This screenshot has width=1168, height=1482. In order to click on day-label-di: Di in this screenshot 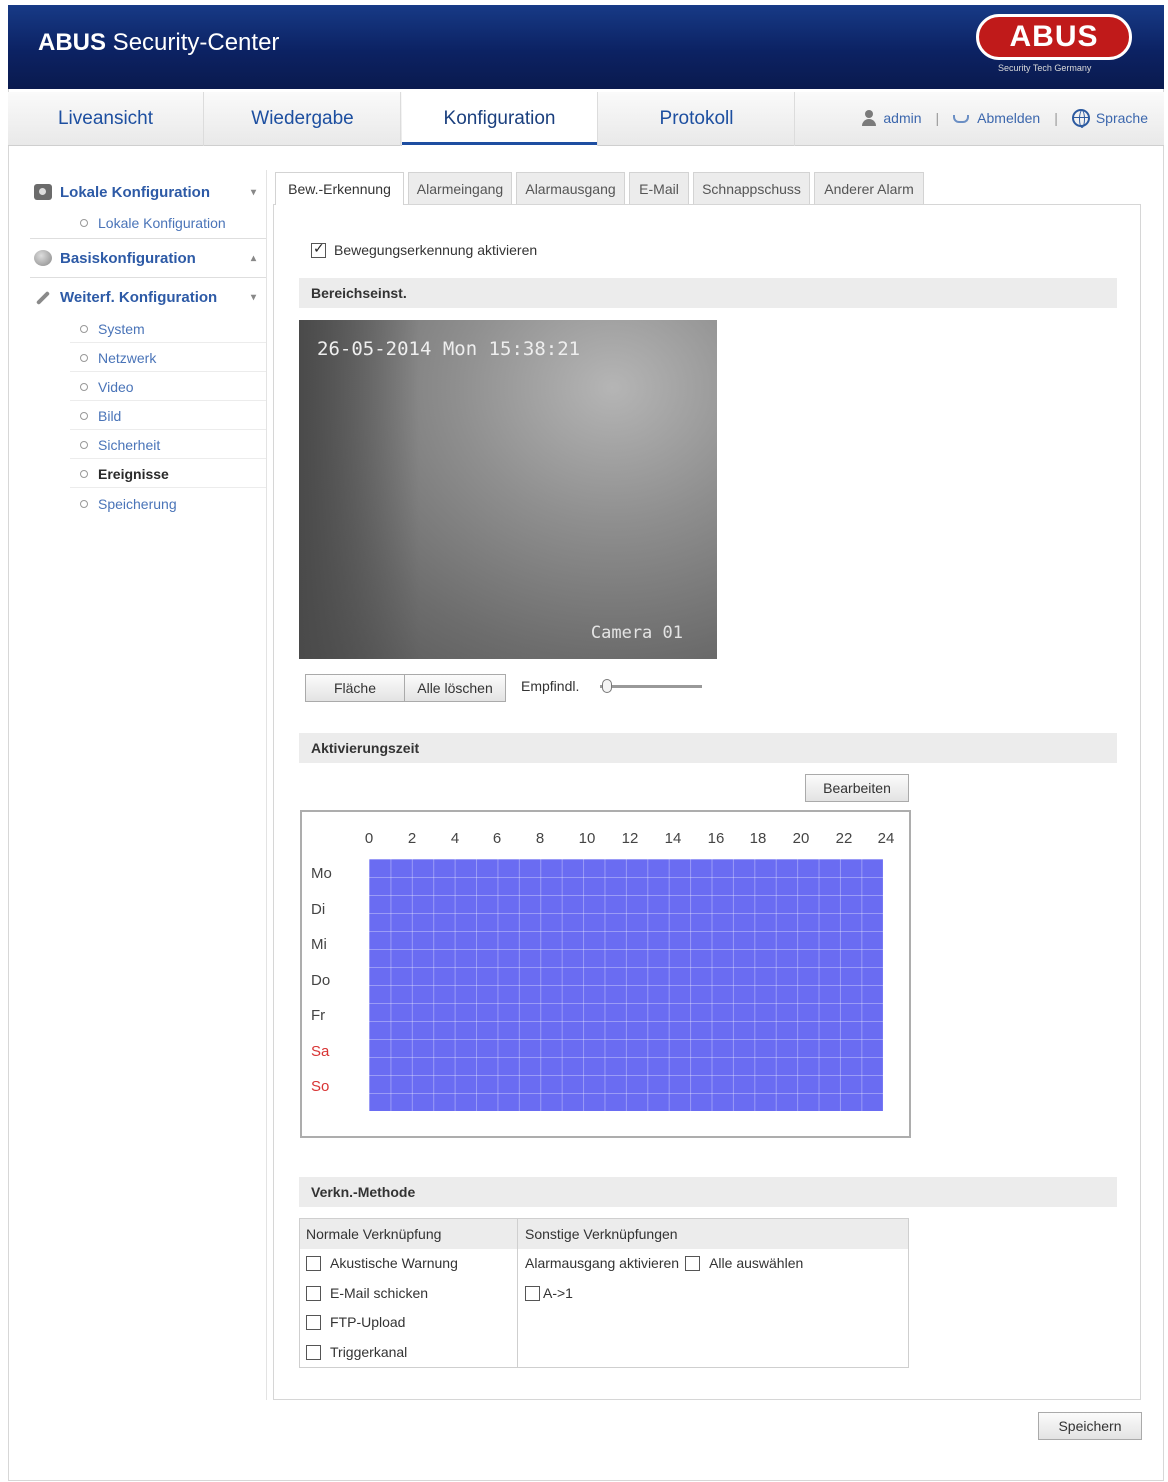, I will do `click(318, 909)`.